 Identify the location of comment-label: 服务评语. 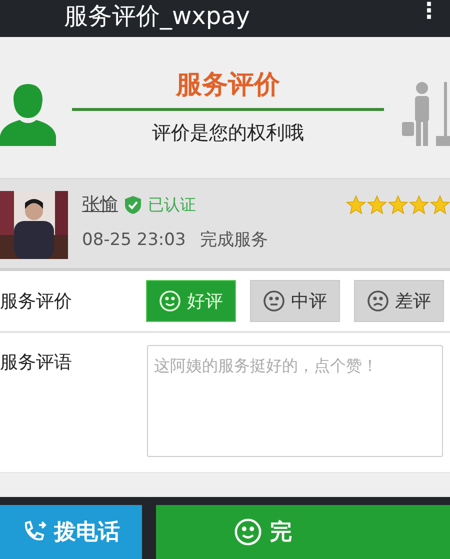
(36, 363).